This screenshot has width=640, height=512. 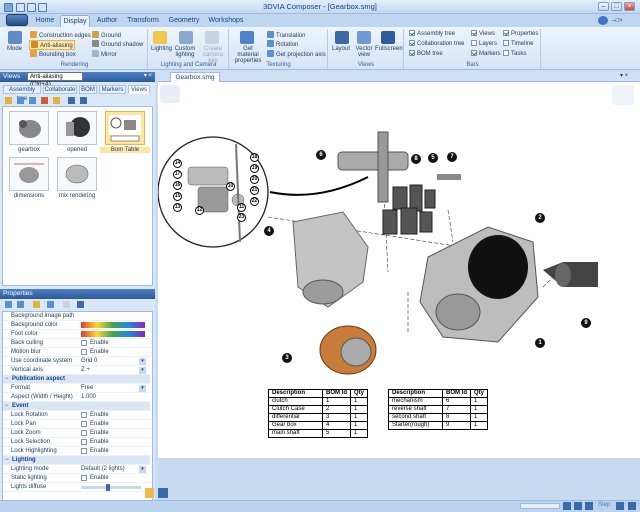 I want to click on application-menu-button, so click(x=17, y=20).